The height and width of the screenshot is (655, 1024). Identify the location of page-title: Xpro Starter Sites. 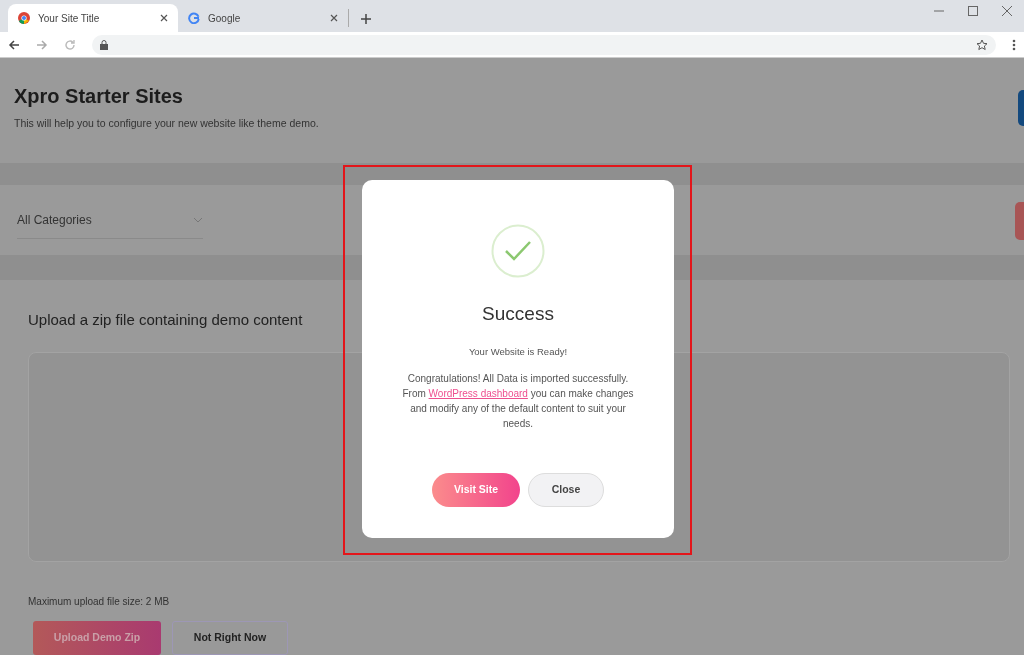
(99, 96).